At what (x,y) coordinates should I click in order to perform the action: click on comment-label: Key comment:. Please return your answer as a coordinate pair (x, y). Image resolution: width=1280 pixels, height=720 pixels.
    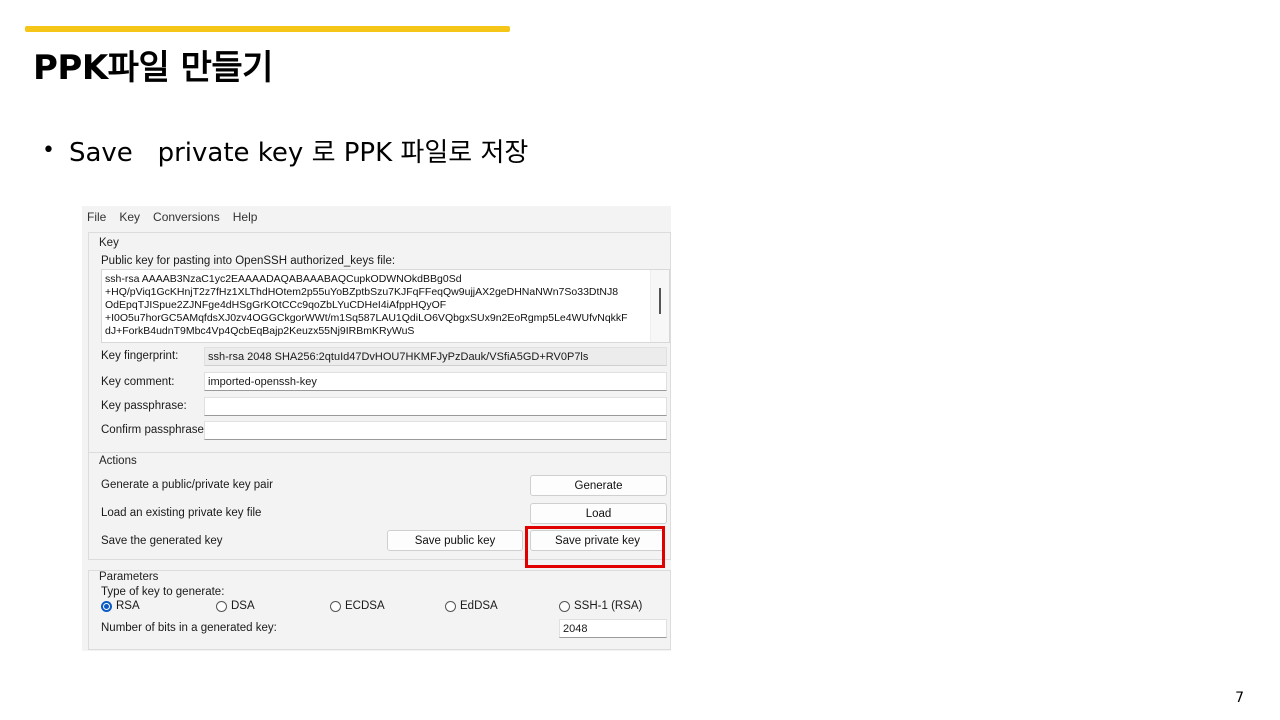
    Looking at the image, I should click on (138, 382).